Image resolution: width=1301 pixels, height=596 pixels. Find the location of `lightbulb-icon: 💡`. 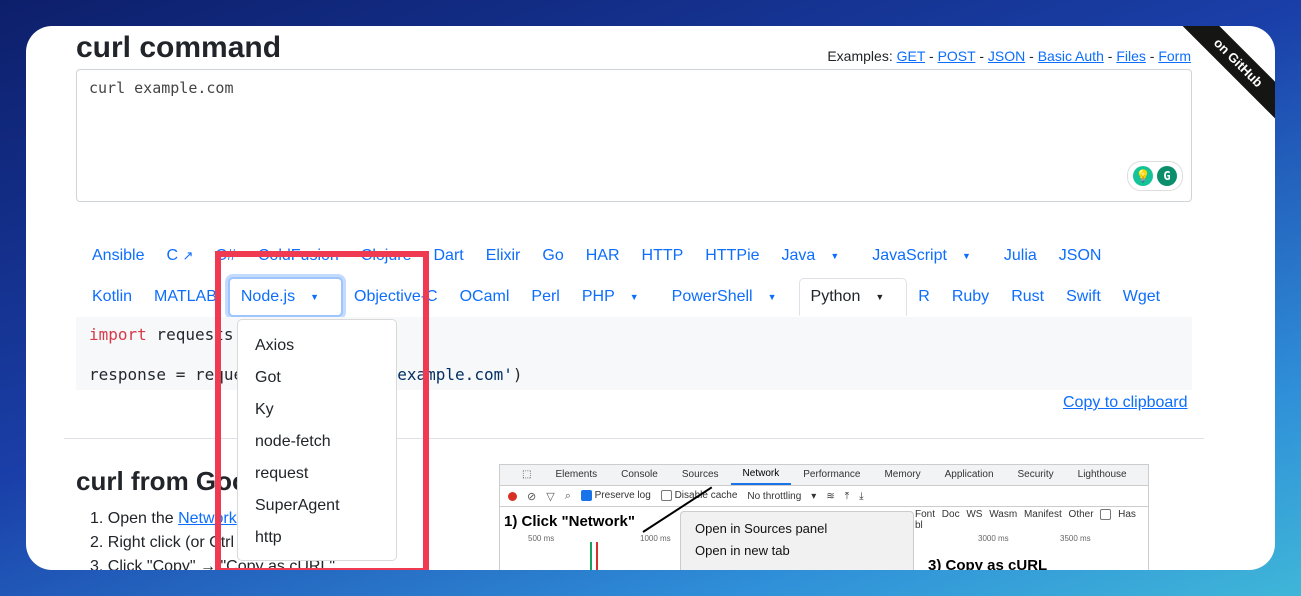

lightbulb-icon: 💡 is located at coordinates (1143, 176).